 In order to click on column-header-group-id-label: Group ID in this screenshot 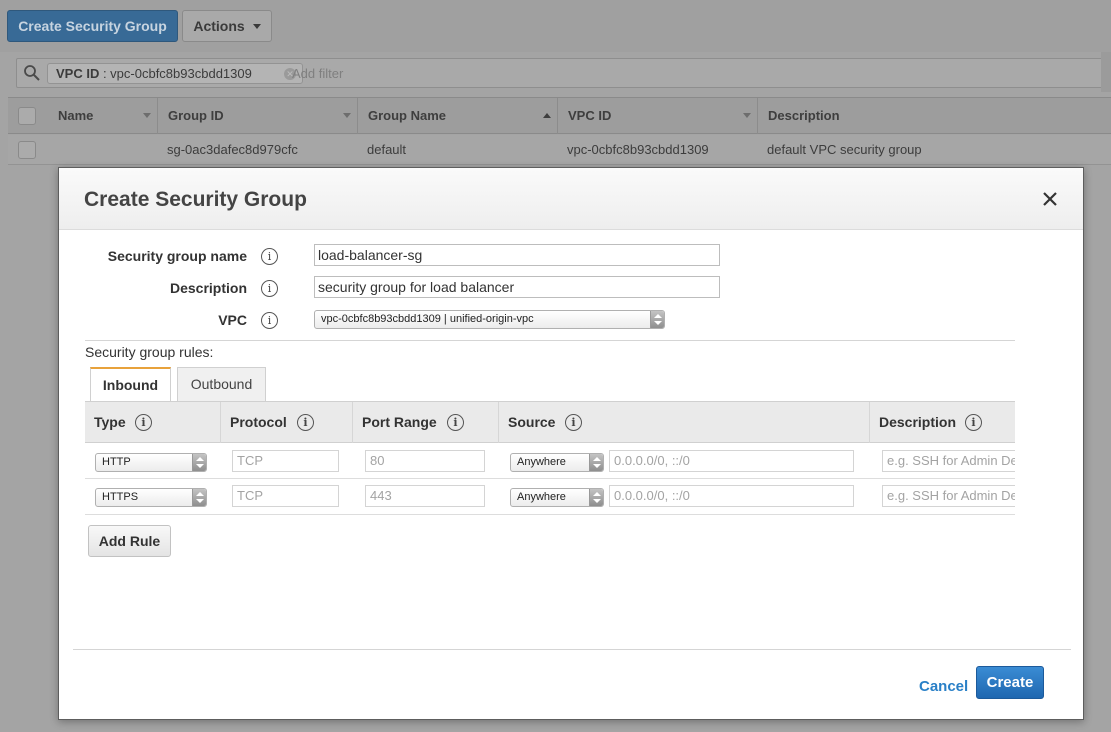, I will do `click(196, 115)`.